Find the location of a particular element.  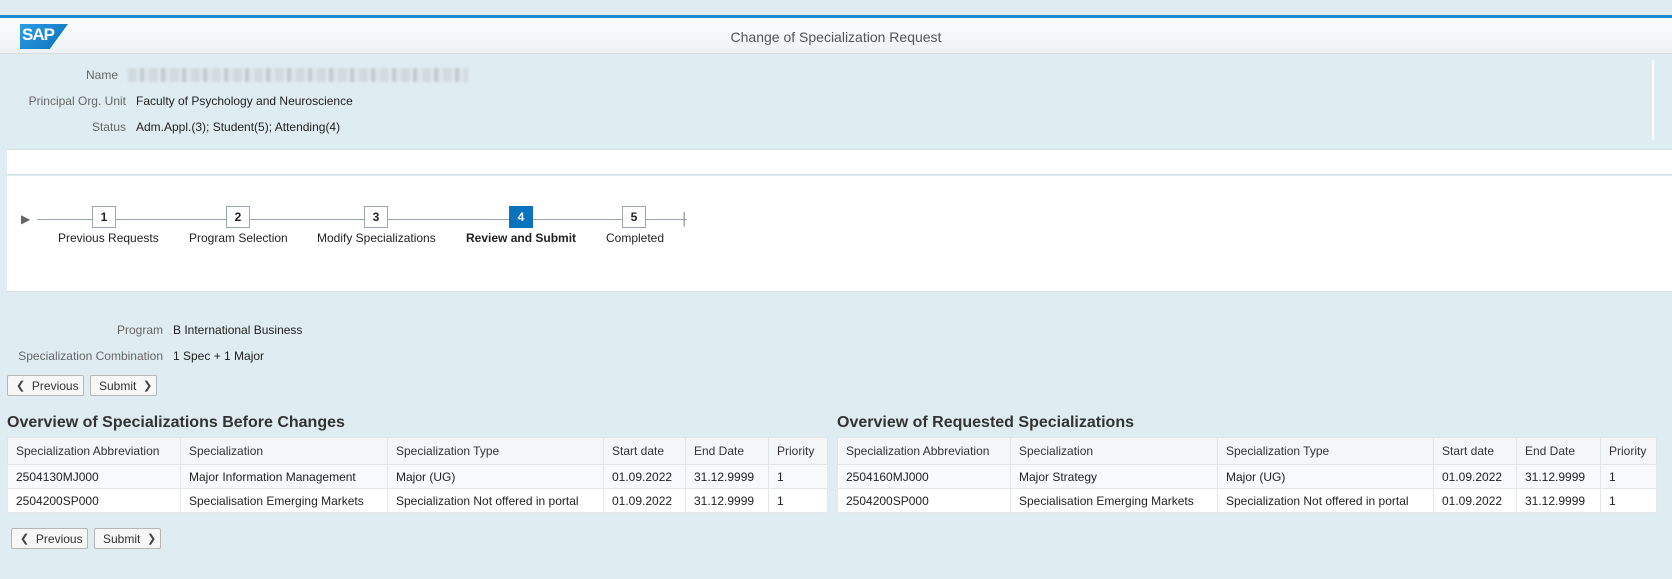

cell-specialization: Major Information Management is located at coordinates (284, 476).